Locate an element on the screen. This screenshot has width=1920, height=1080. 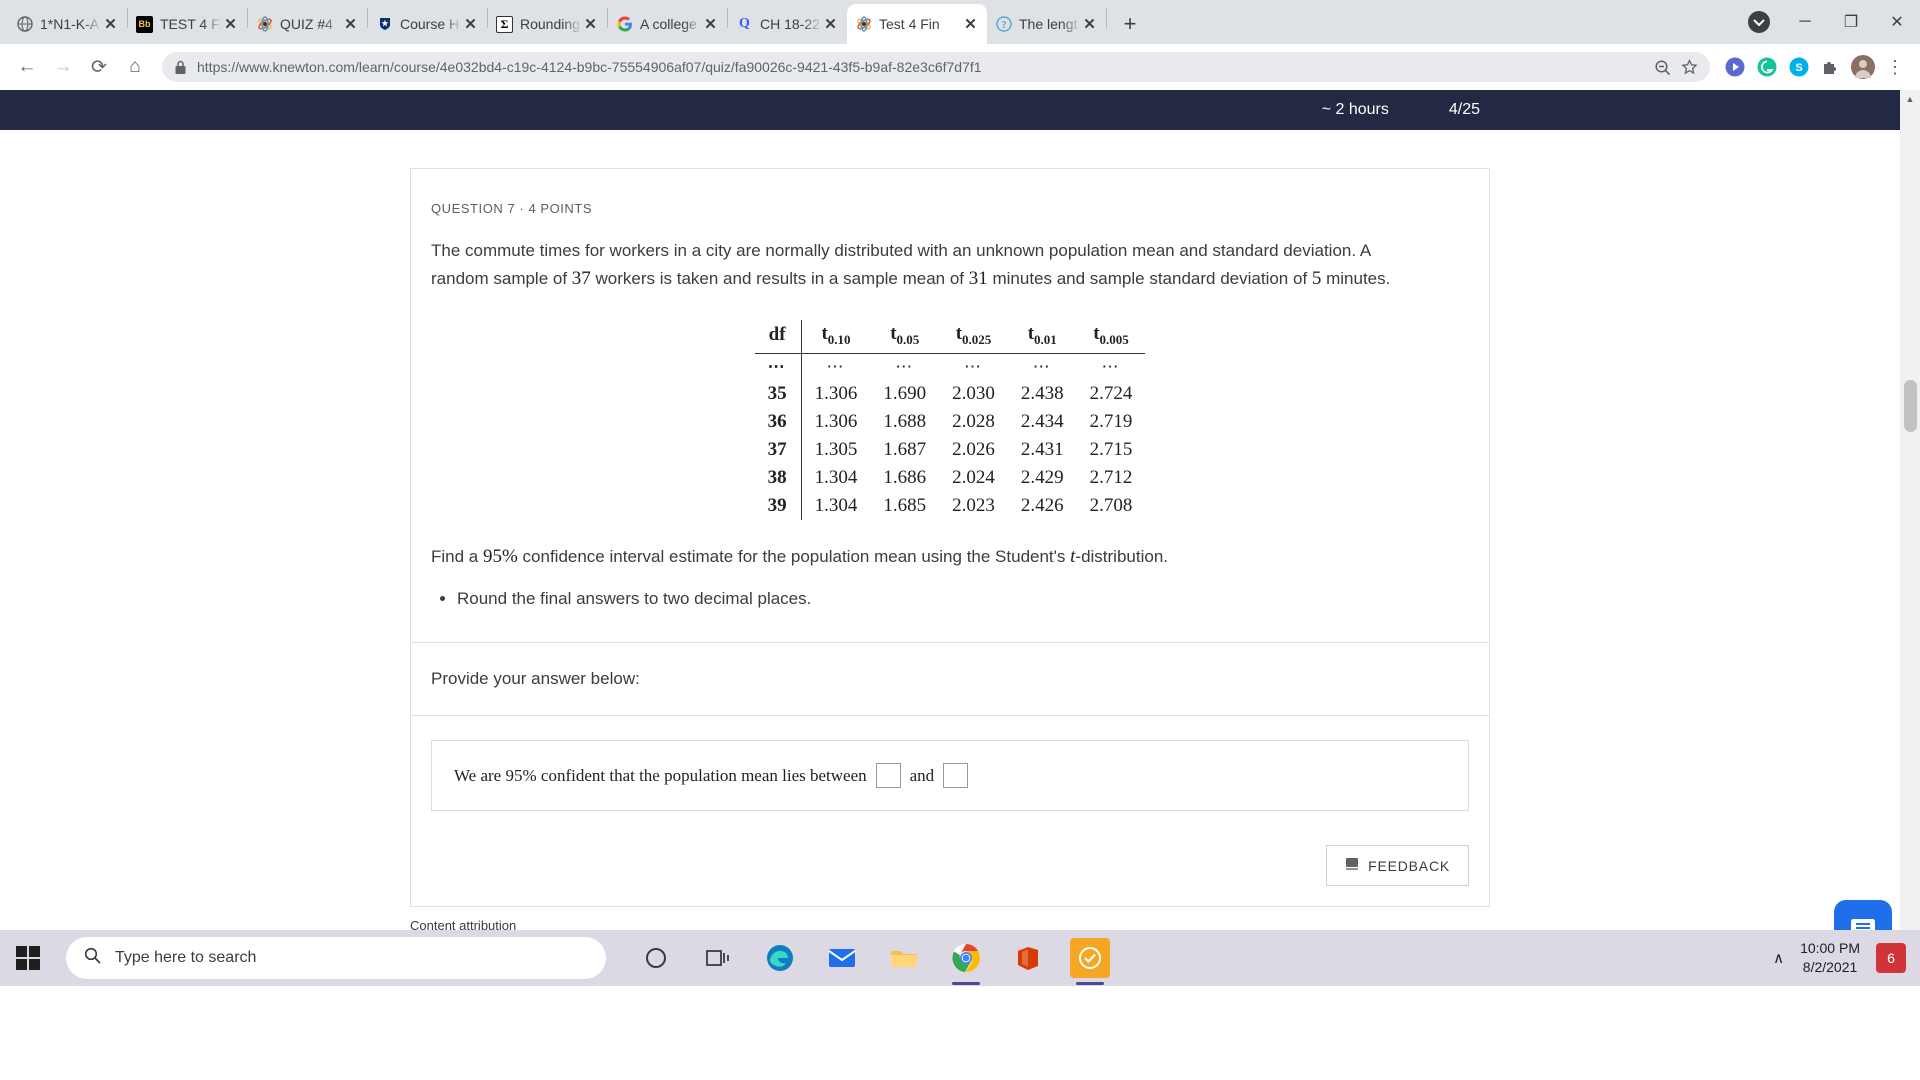
quizlet-icon: Q is located at coordinates (744, 23).